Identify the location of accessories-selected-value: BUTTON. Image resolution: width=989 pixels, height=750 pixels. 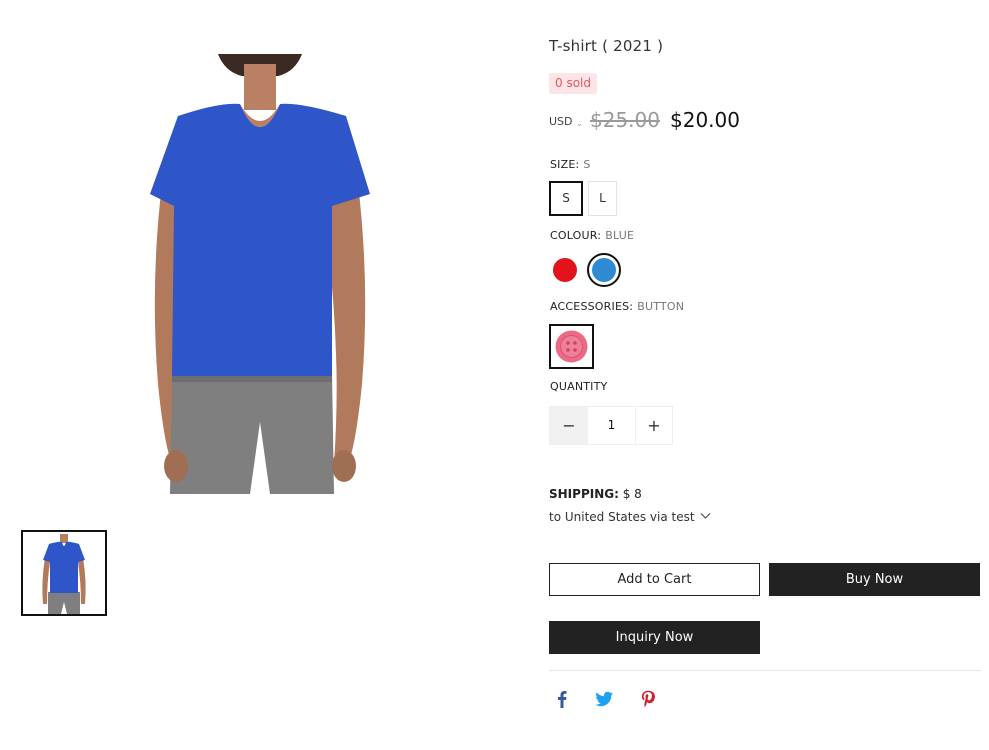
(661, 306).